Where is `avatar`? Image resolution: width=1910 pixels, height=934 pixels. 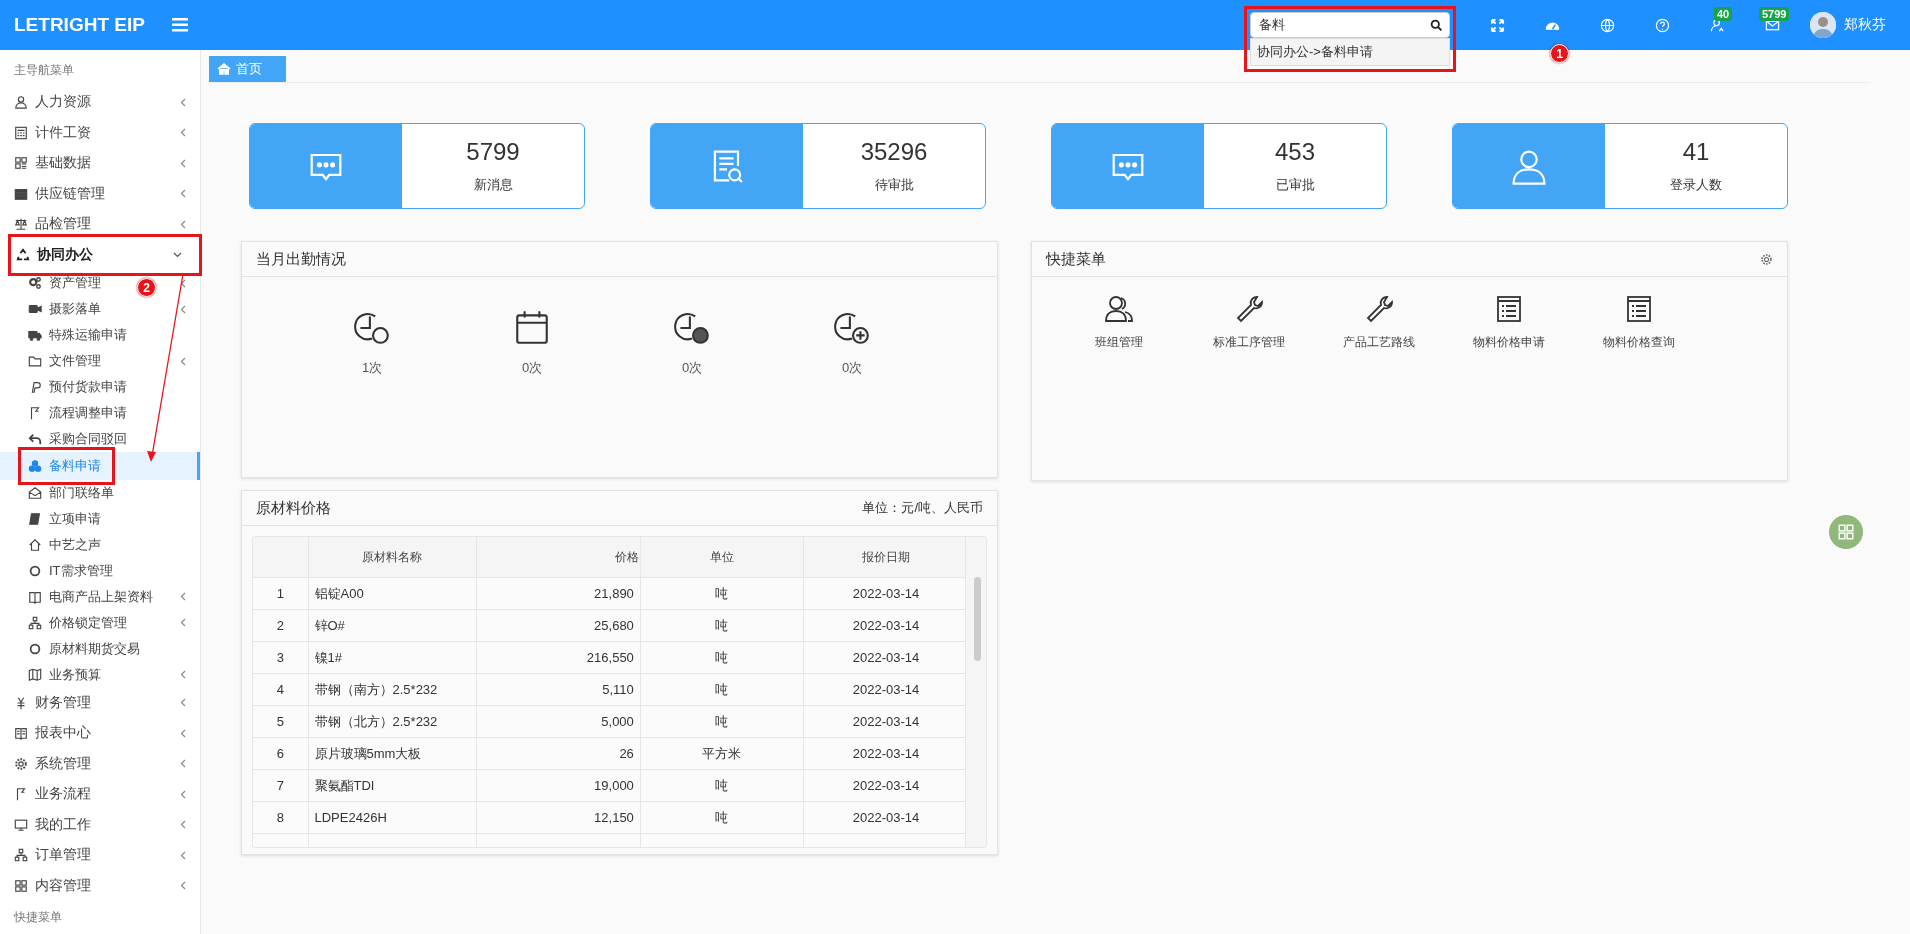
avatar is located at coordinates (1823, 25).